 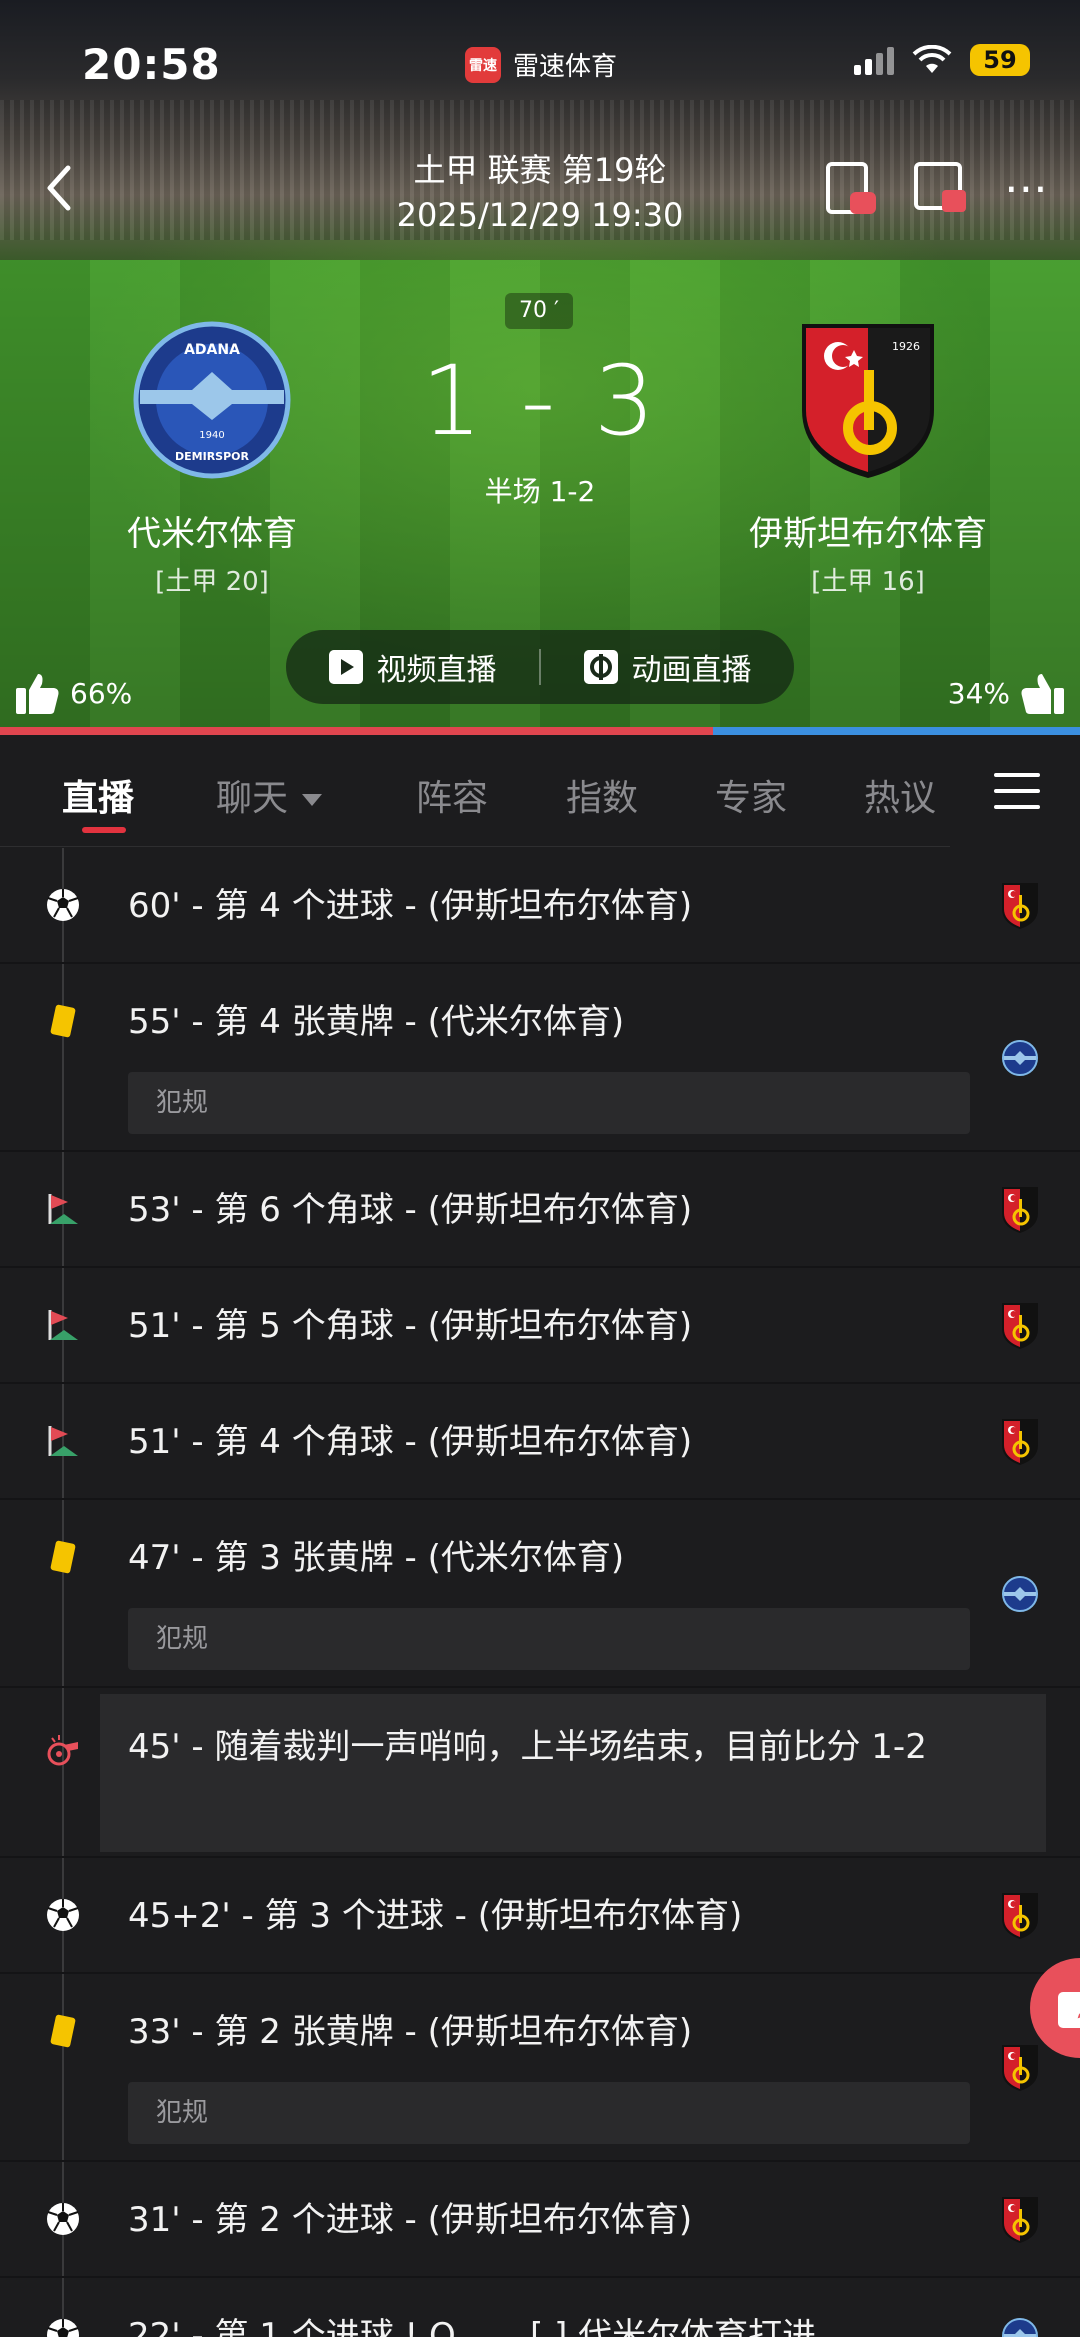 I want to click on active-tab-indicator, so click(x=104, y=830).